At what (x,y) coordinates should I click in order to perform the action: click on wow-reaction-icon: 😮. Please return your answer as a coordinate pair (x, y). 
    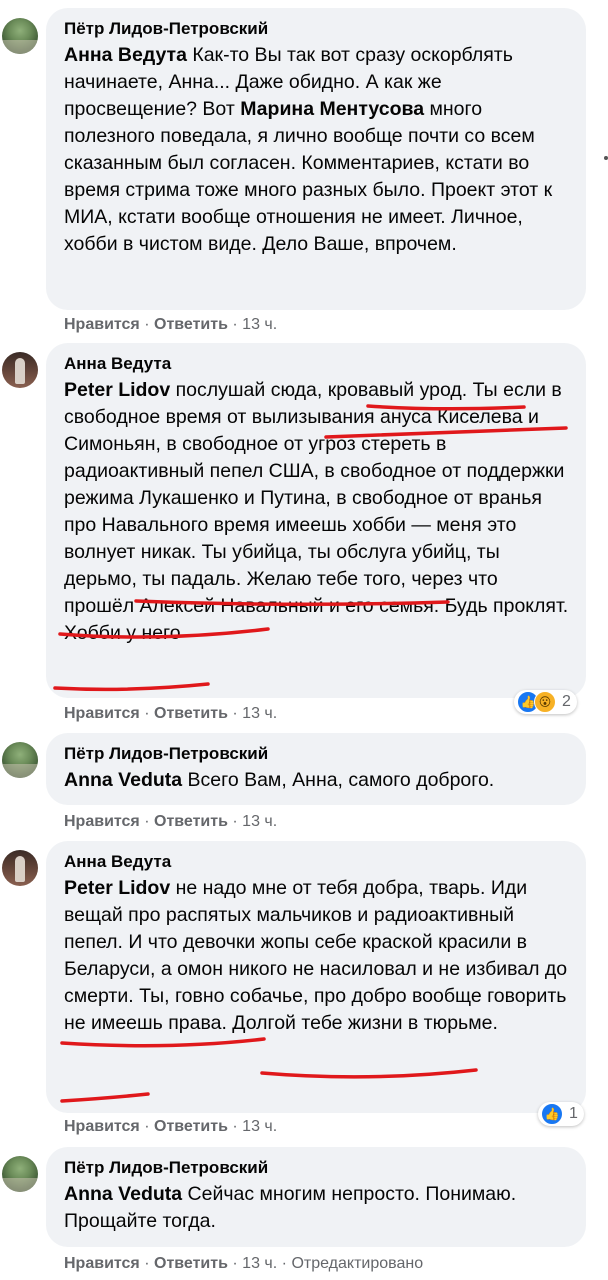
    Looking at the image, I should click on (545, 702).